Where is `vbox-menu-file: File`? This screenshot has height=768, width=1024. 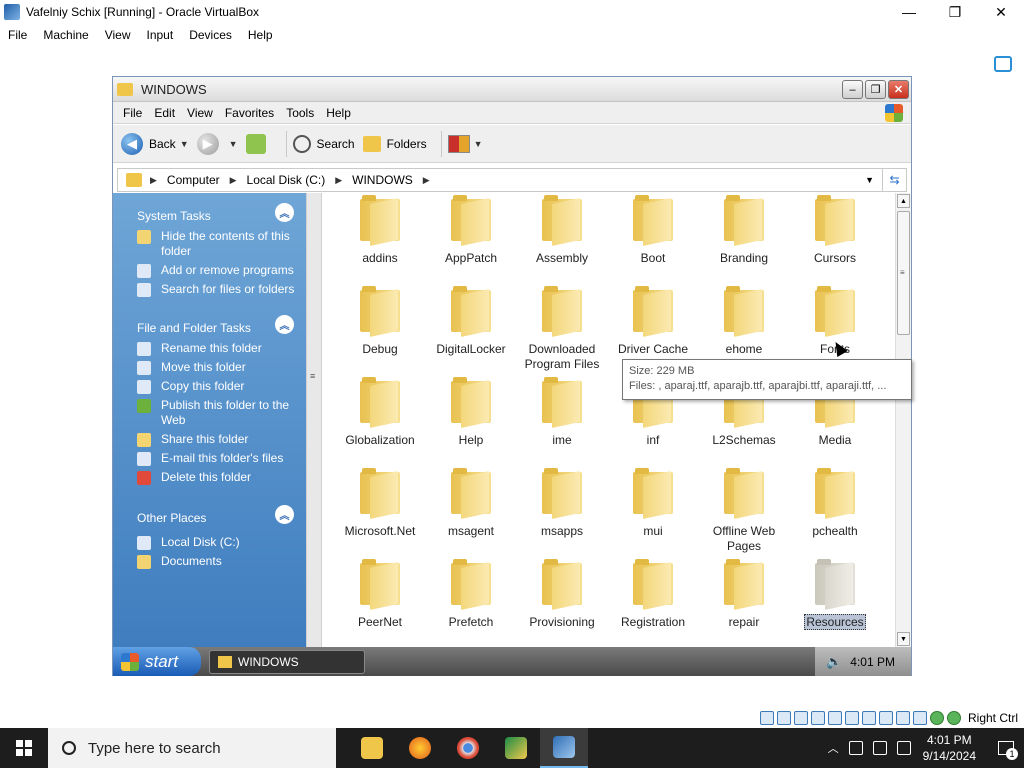 vbox-menu-file: File is located at coordinates (17, 35).